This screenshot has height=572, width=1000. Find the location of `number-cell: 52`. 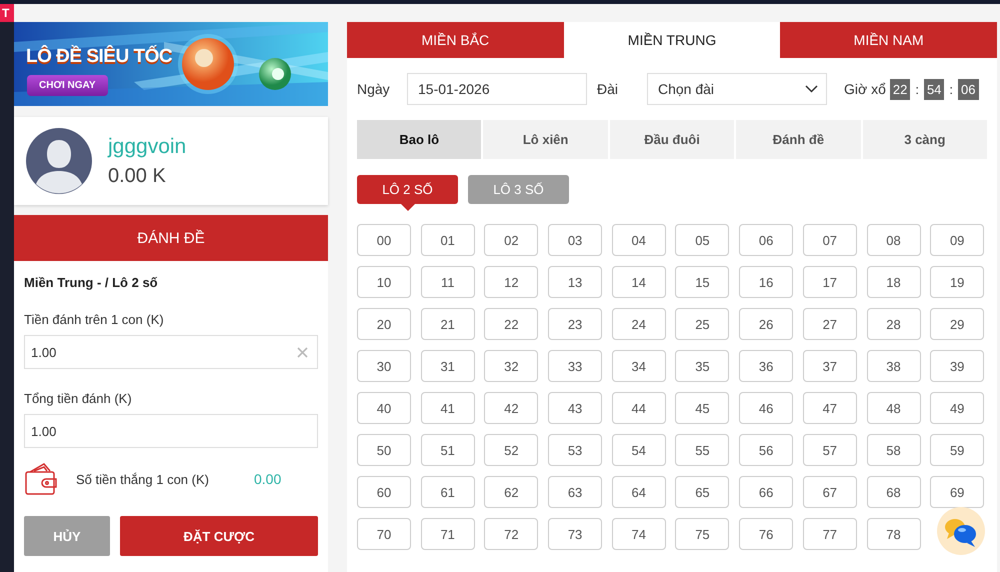

number-cell: 52 is located at coordinates (511, 450).